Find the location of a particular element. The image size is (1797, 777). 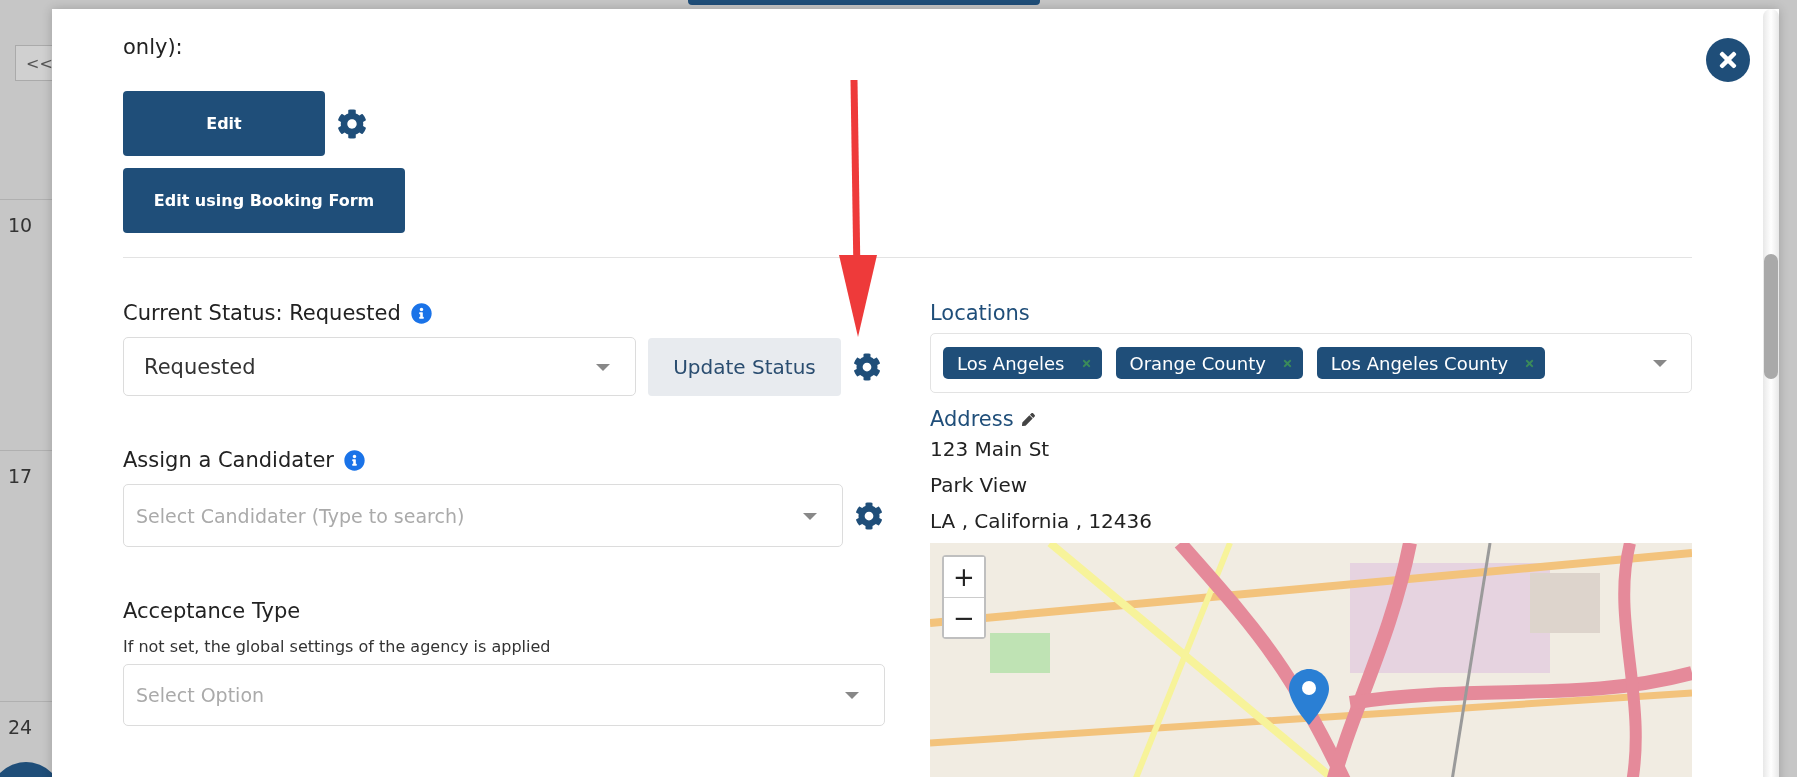

acceptance-select: Select Option is located at coordinates (504, 695).